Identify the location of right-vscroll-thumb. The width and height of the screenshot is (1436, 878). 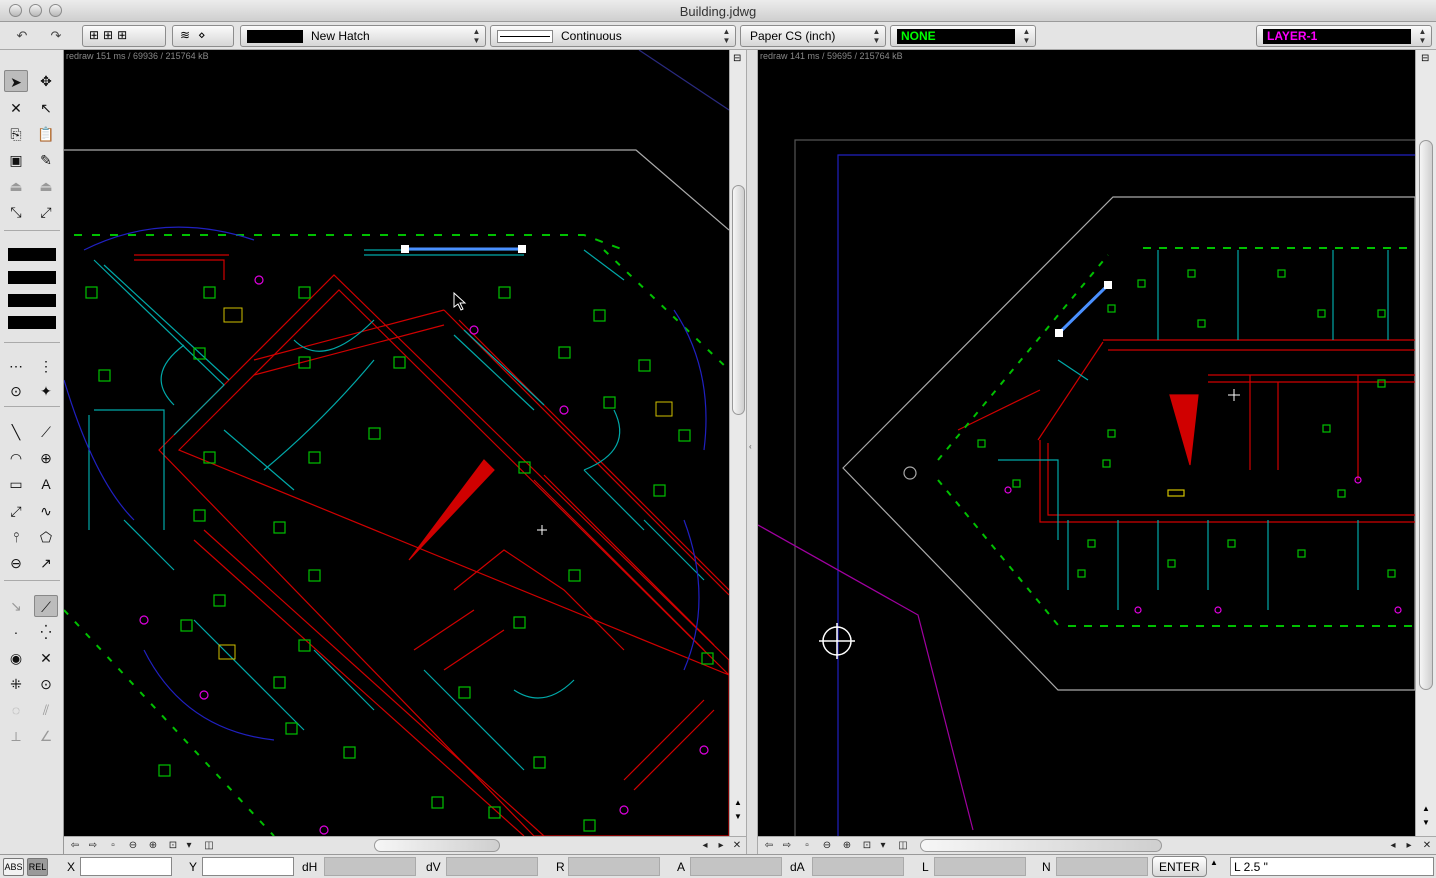
(1426, 415).